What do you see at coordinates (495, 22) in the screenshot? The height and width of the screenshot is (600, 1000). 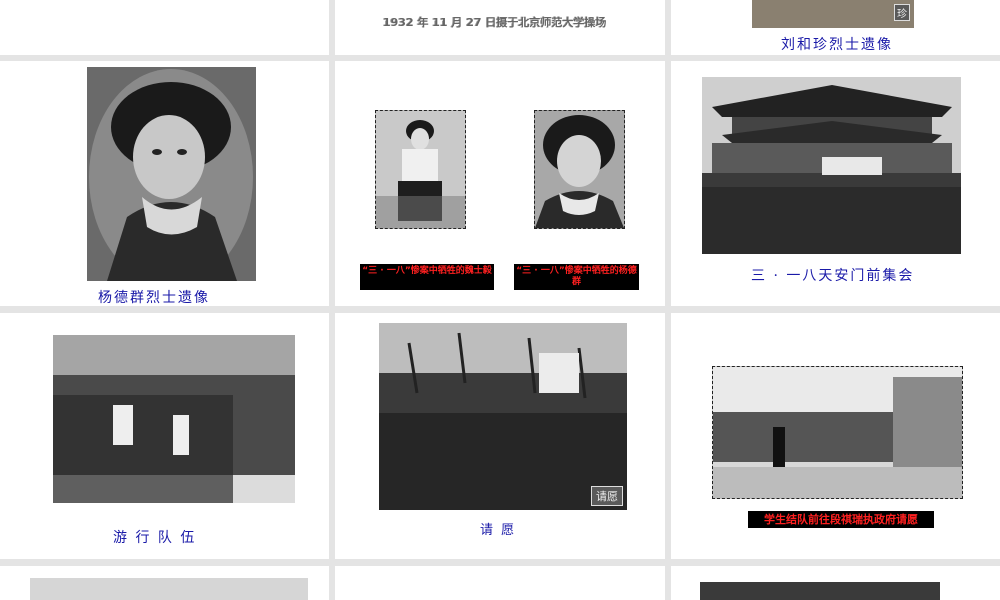 I see `date-caption: 1932 年 11 月 27 日摄于北京师范大学操场` at bounding box center [495, 22].